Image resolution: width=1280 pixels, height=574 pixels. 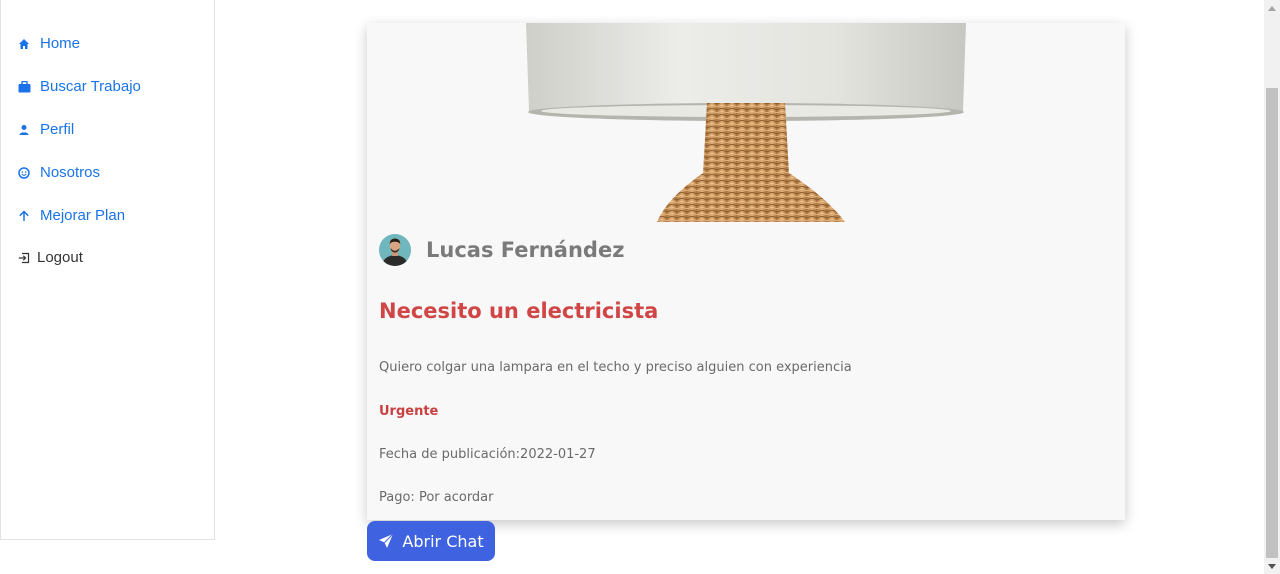 I want to click on scroll-down-arrow-icon, so click(x=1272, y=566).